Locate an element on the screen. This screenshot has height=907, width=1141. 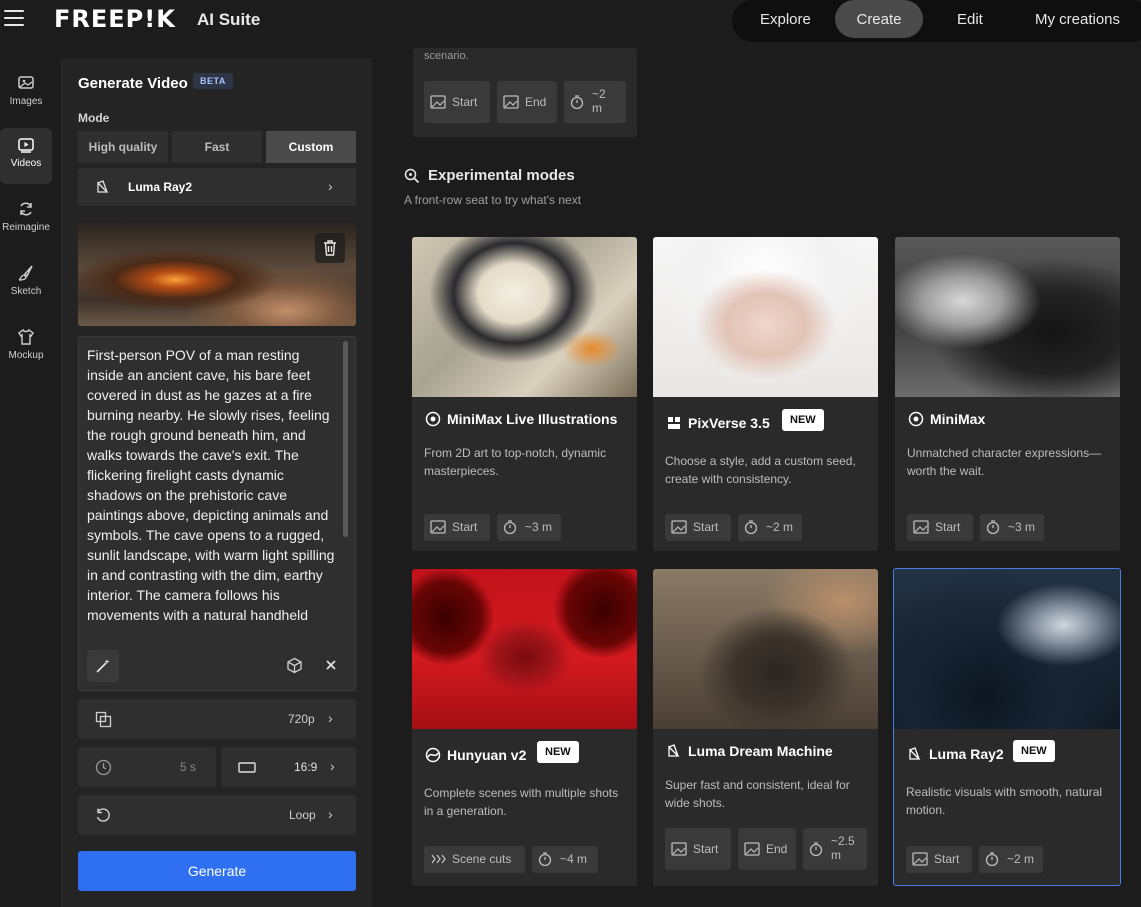
chip-time: ~2 m is located at coordinates (595, 102).